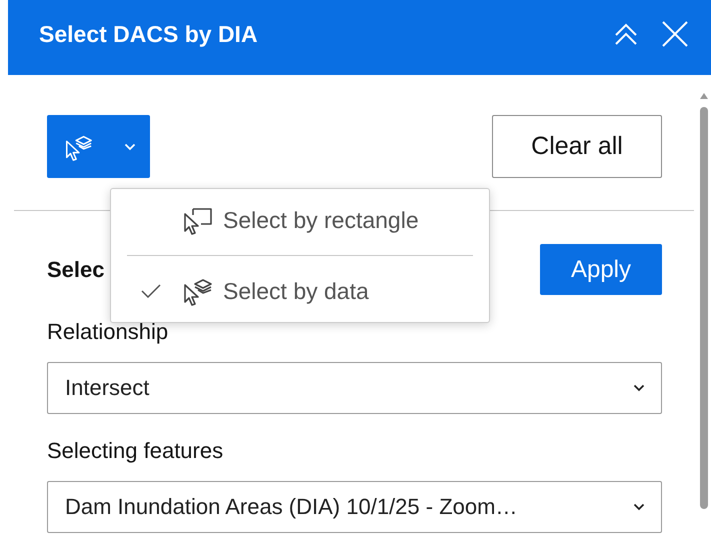 This screenshot has width=711, height=540. What do you see at coordinates (300, 220) in the screenshot?
I see `menu-item: Select by rectangle` at bounding box center [300, 220].